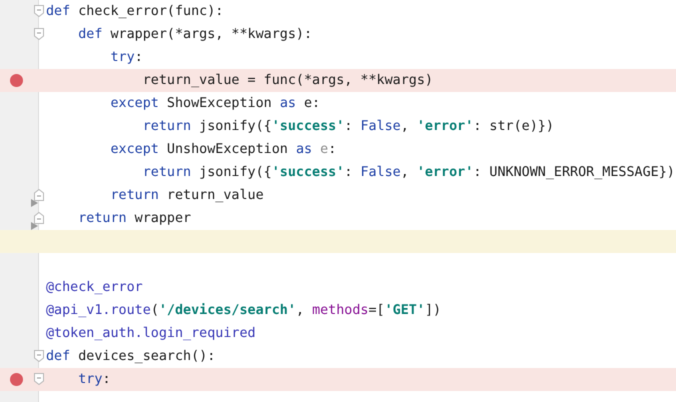  Describe the element at coordinates (134, 218) in the screenshot. I see `code-line: return wrapper` at that location.